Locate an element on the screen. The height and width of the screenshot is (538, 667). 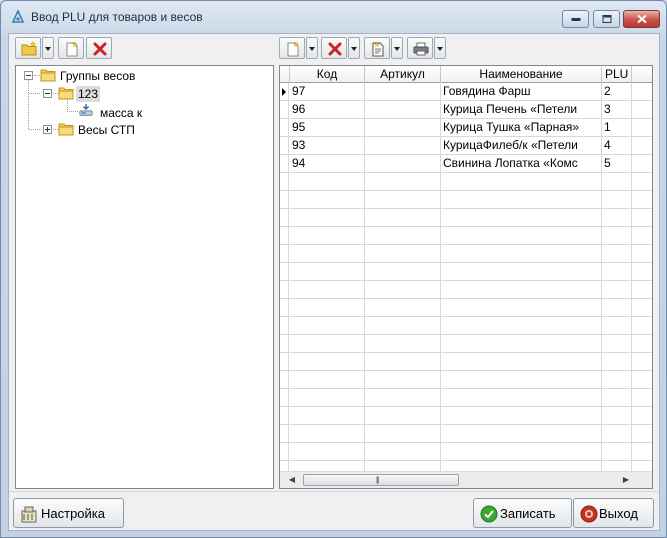
exit-button: Выход is located at coordinates (613, 513).